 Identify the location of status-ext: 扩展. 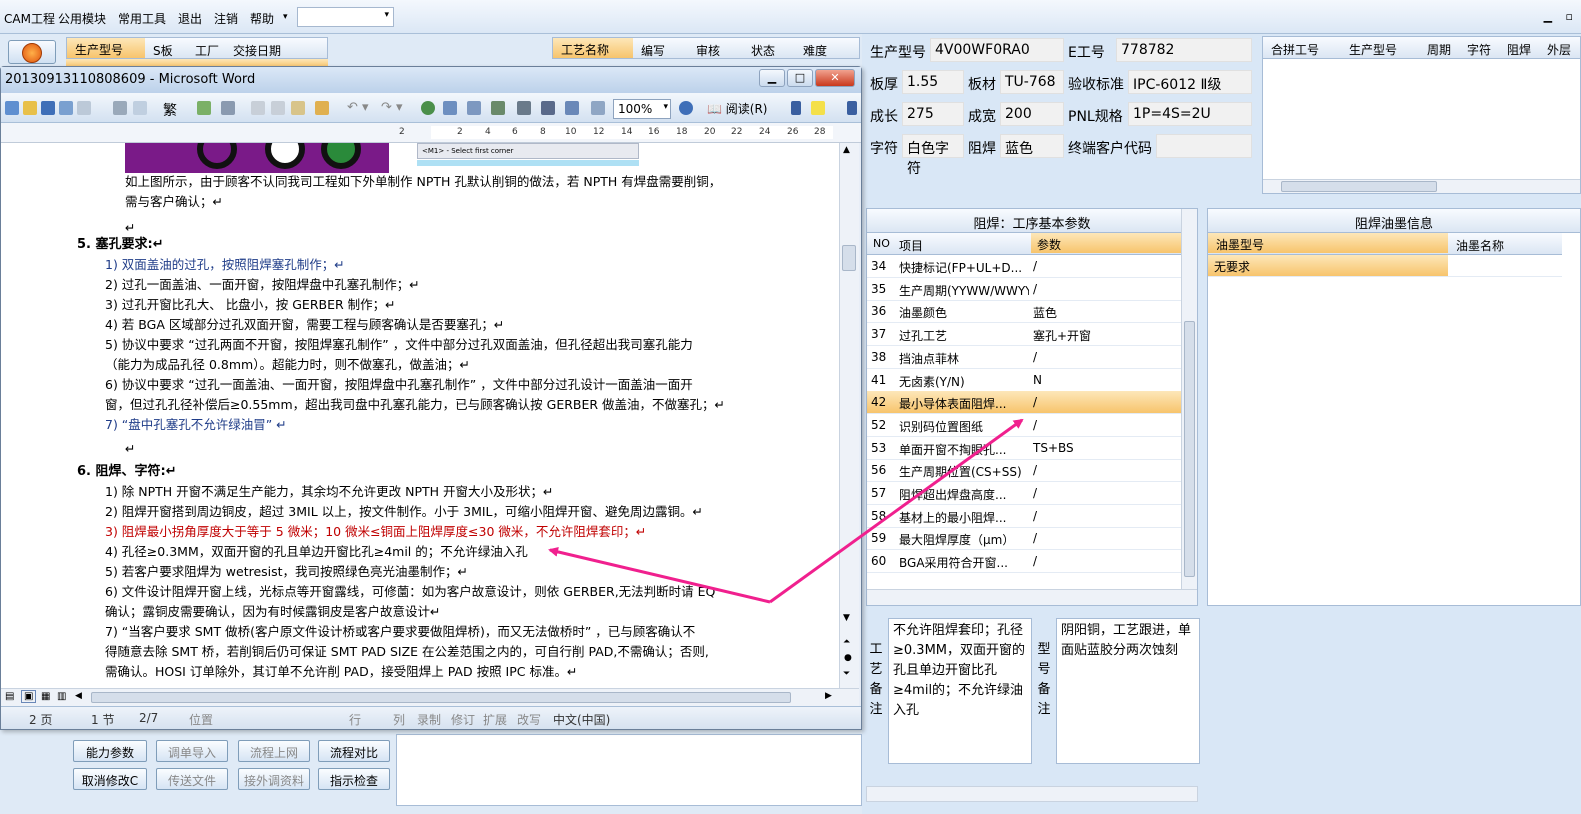
(495, 719).